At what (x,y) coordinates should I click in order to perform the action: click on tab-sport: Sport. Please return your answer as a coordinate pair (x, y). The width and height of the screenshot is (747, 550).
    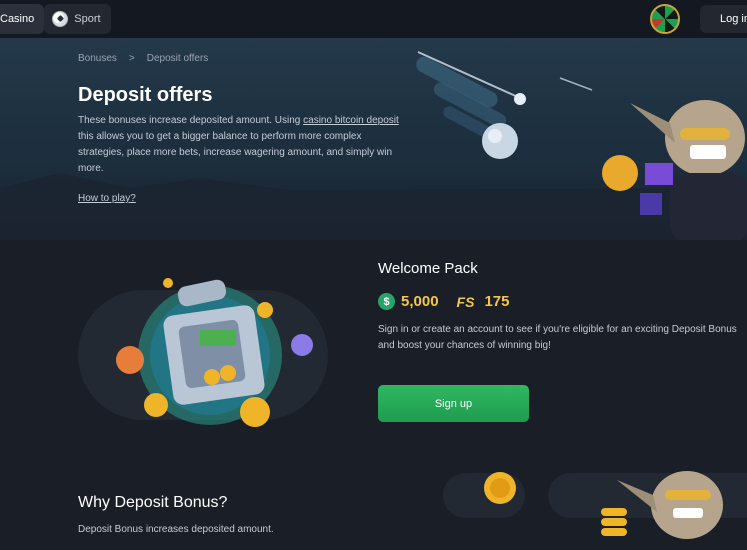
    Looking at the image, I should click on (77, 19).